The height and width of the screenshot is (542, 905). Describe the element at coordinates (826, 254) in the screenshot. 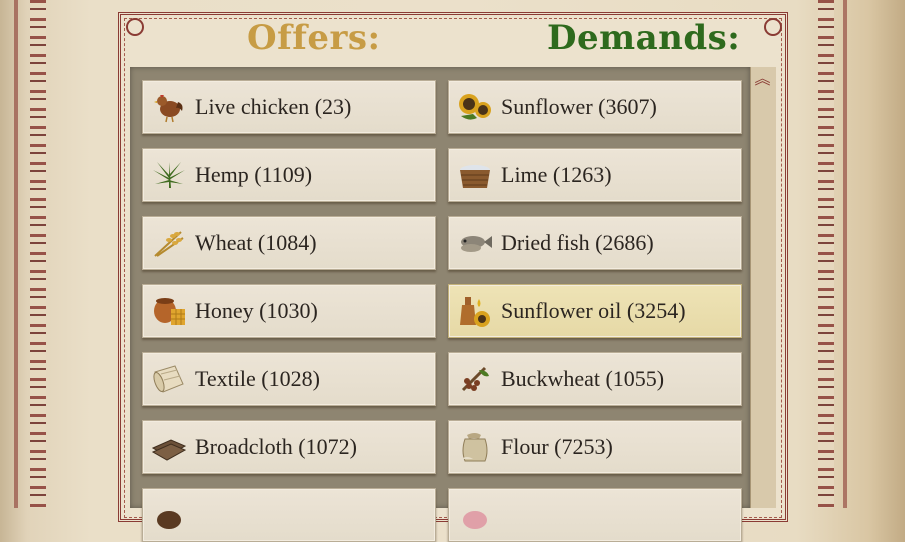

I see `right-ornament-border` at that location.